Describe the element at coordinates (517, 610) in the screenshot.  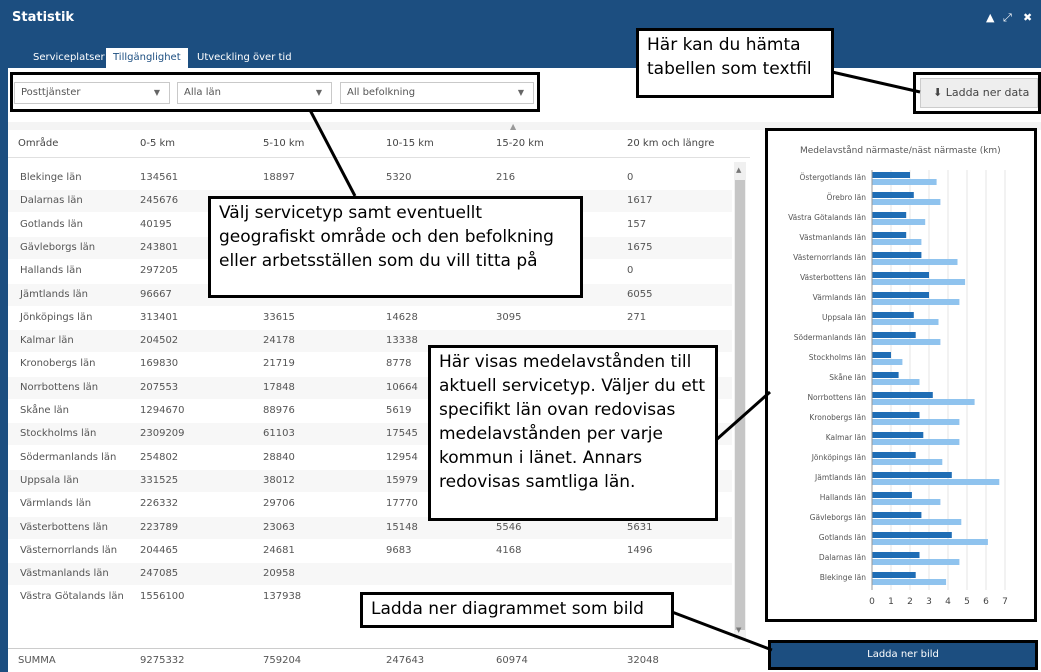
I see `callout-download-chart: Ladda ner diagrammet som bild` at that location.